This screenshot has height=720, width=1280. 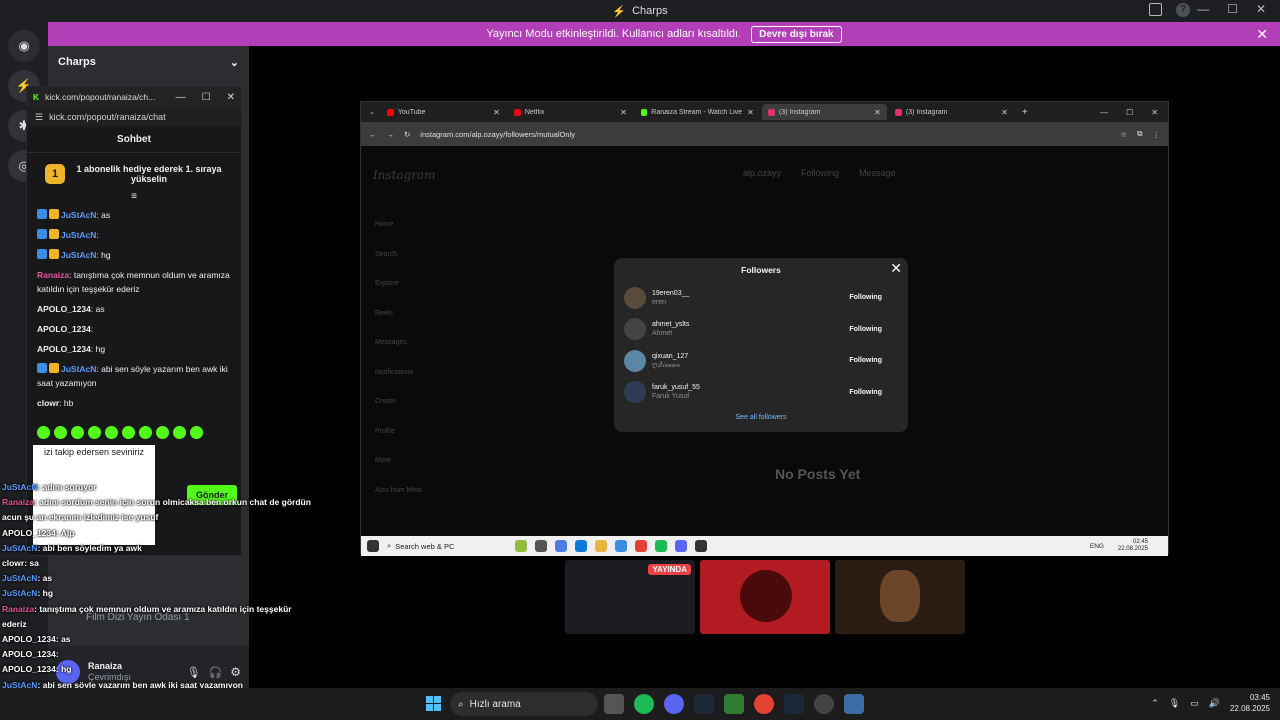 I want to click on inbox-icon, so click(x=1155, y=9).